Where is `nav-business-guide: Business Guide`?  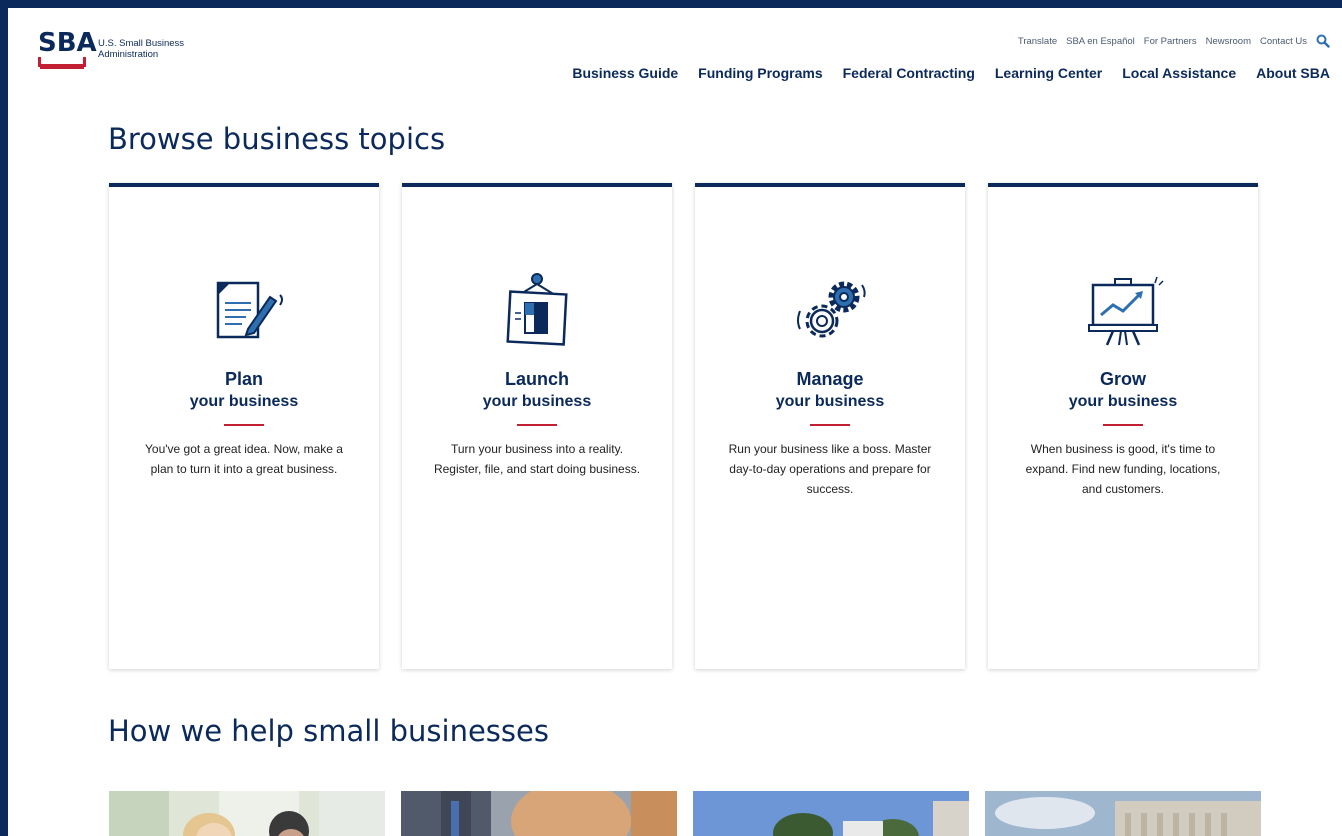 nav-business-guide: Business Guide is located at coordinates (625, 73).